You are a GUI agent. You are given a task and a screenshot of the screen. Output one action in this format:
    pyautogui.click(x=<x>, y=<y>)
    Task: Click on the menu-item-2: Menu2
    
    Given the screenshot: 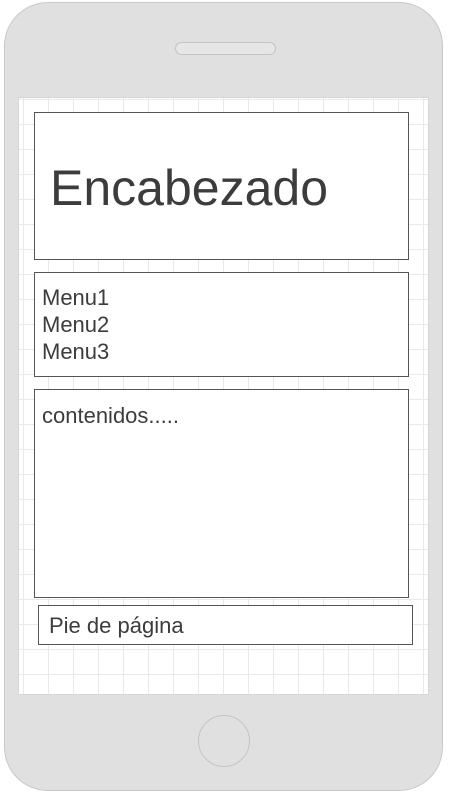 What is the action you would take?
    pyautogui.click(x=225, y=324)
    